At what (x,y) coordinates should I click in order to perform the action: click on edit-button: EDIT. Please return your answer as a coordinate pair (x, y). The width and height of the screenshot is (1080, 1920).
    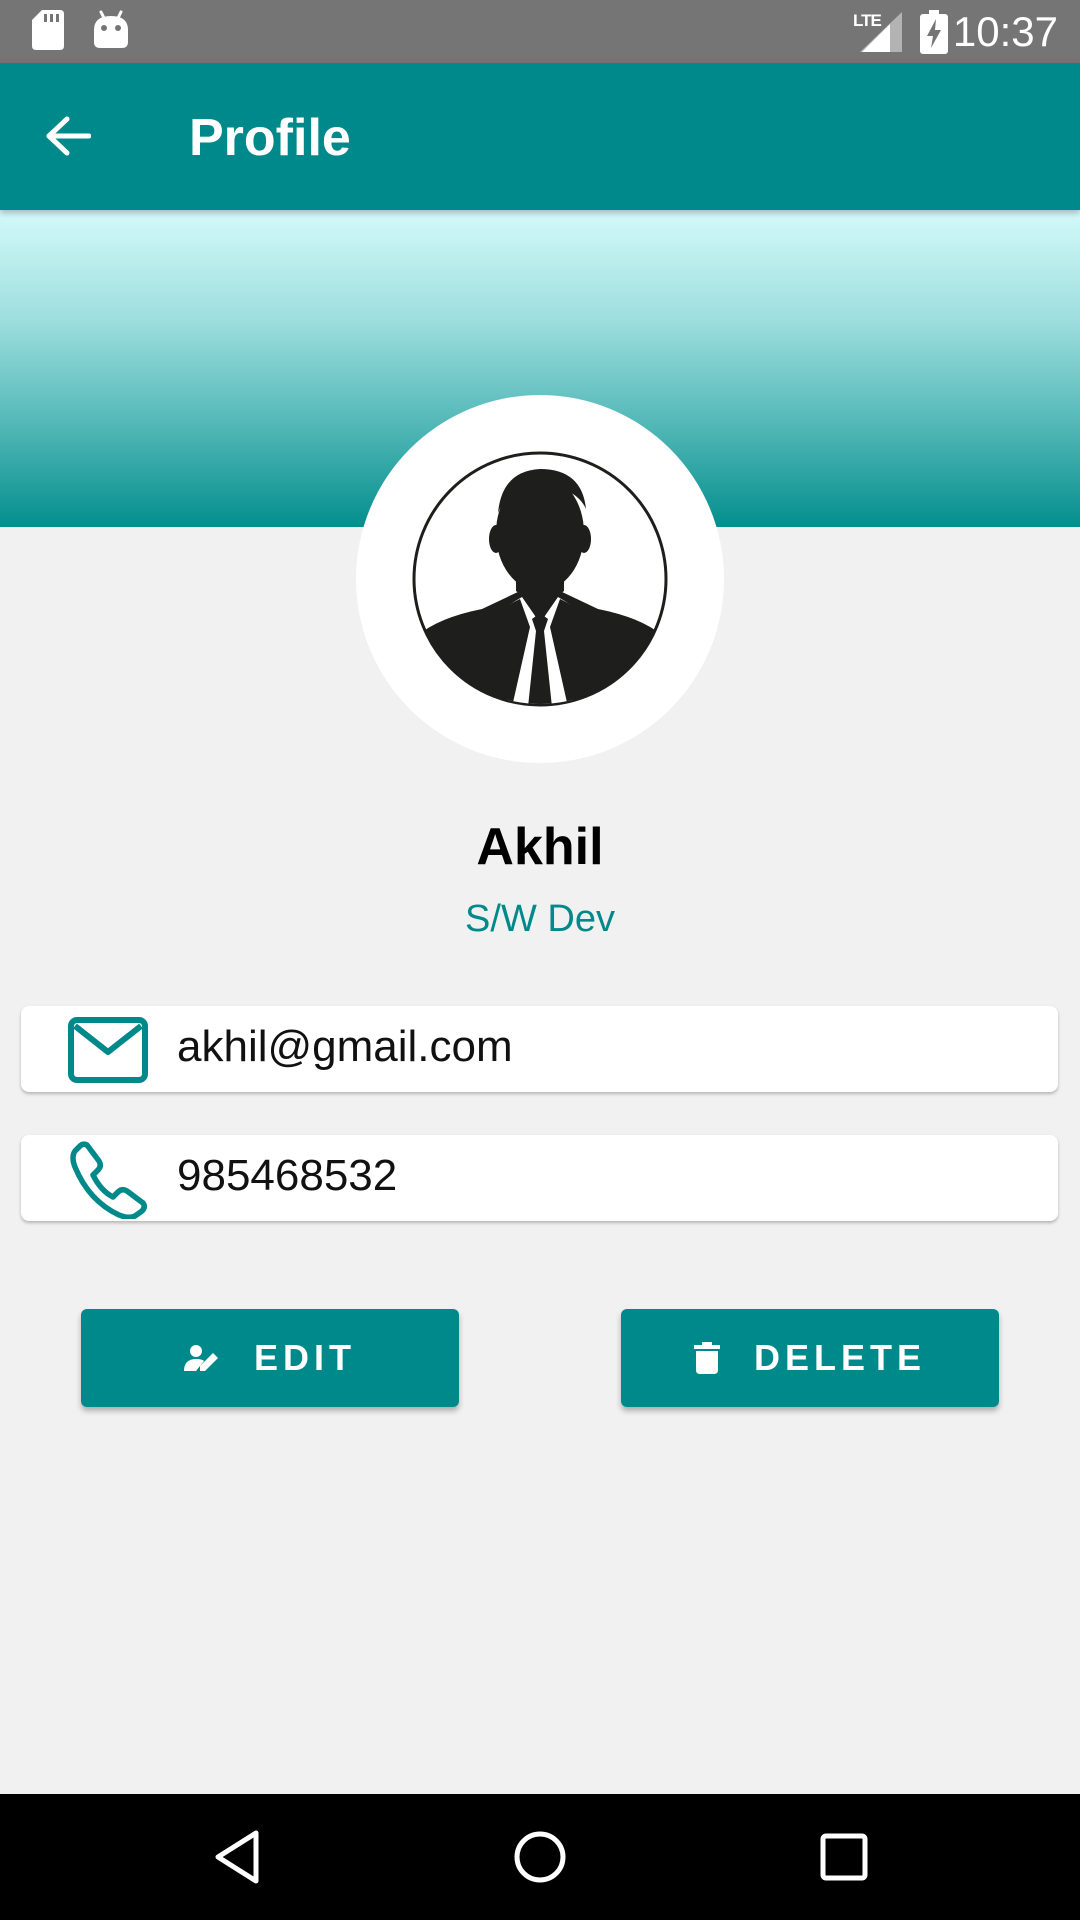
    Looking at the image, I should click on (270, 1358).